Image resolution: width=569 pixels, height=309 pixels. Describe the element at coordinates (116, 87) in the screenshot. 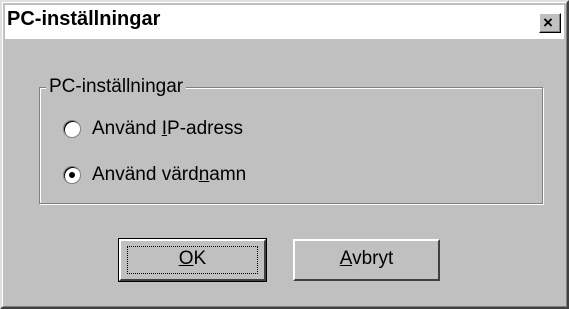

I see `group-label: PC-inställningar` at that location.